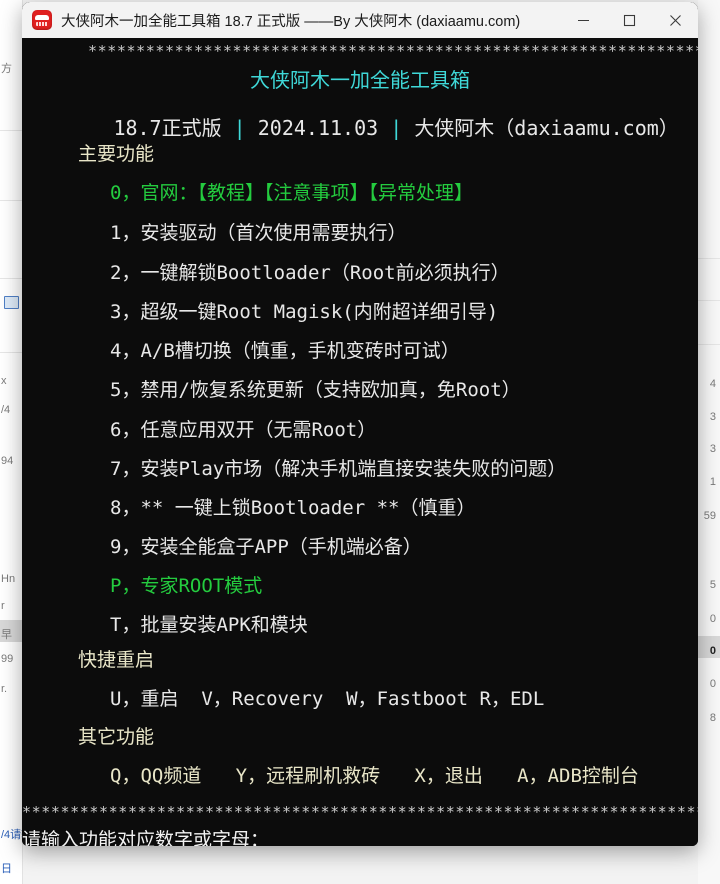 The width and height of the screenshot is (720, 884). What do you see at coordinates (11, 442) in the screenshot?
I see `background-left-strip` at bounding box center [11, 442].